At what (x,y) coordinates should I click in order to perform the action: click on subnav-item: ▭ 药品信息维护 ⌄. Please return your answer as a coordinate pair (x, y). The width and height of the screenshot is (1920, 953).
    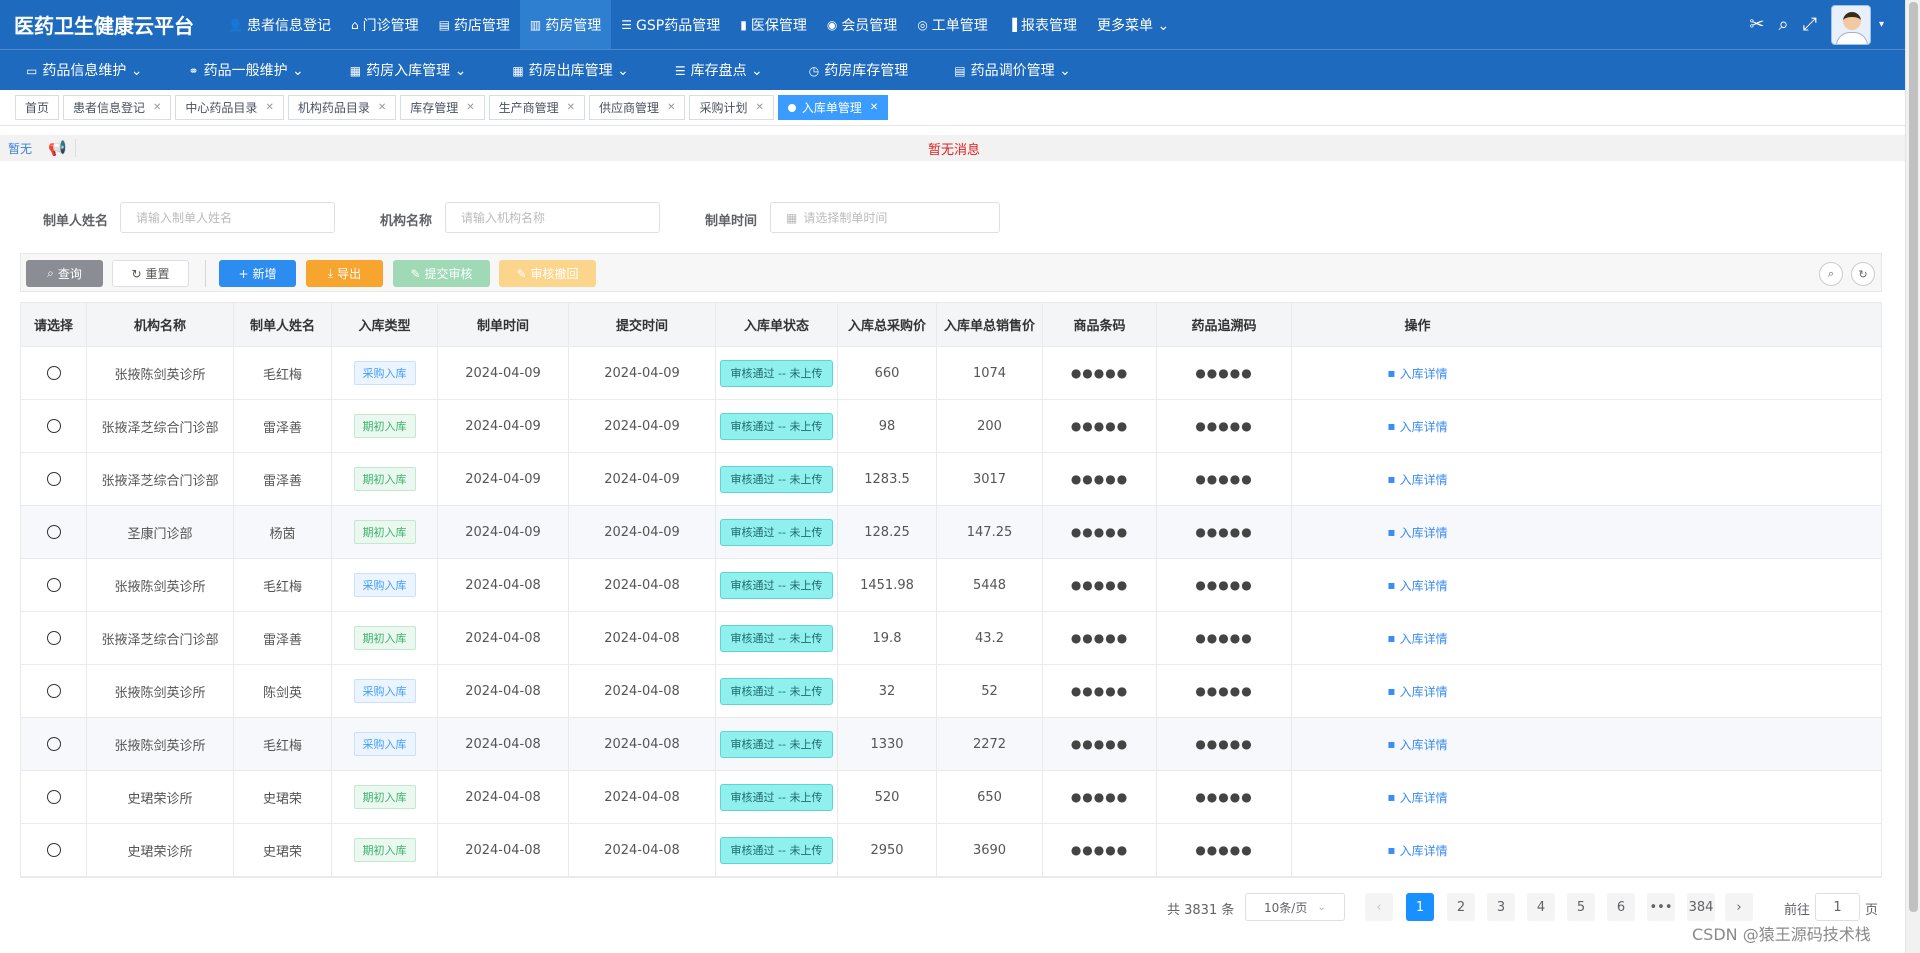
    Looking at the image, I should click on (81, 70).